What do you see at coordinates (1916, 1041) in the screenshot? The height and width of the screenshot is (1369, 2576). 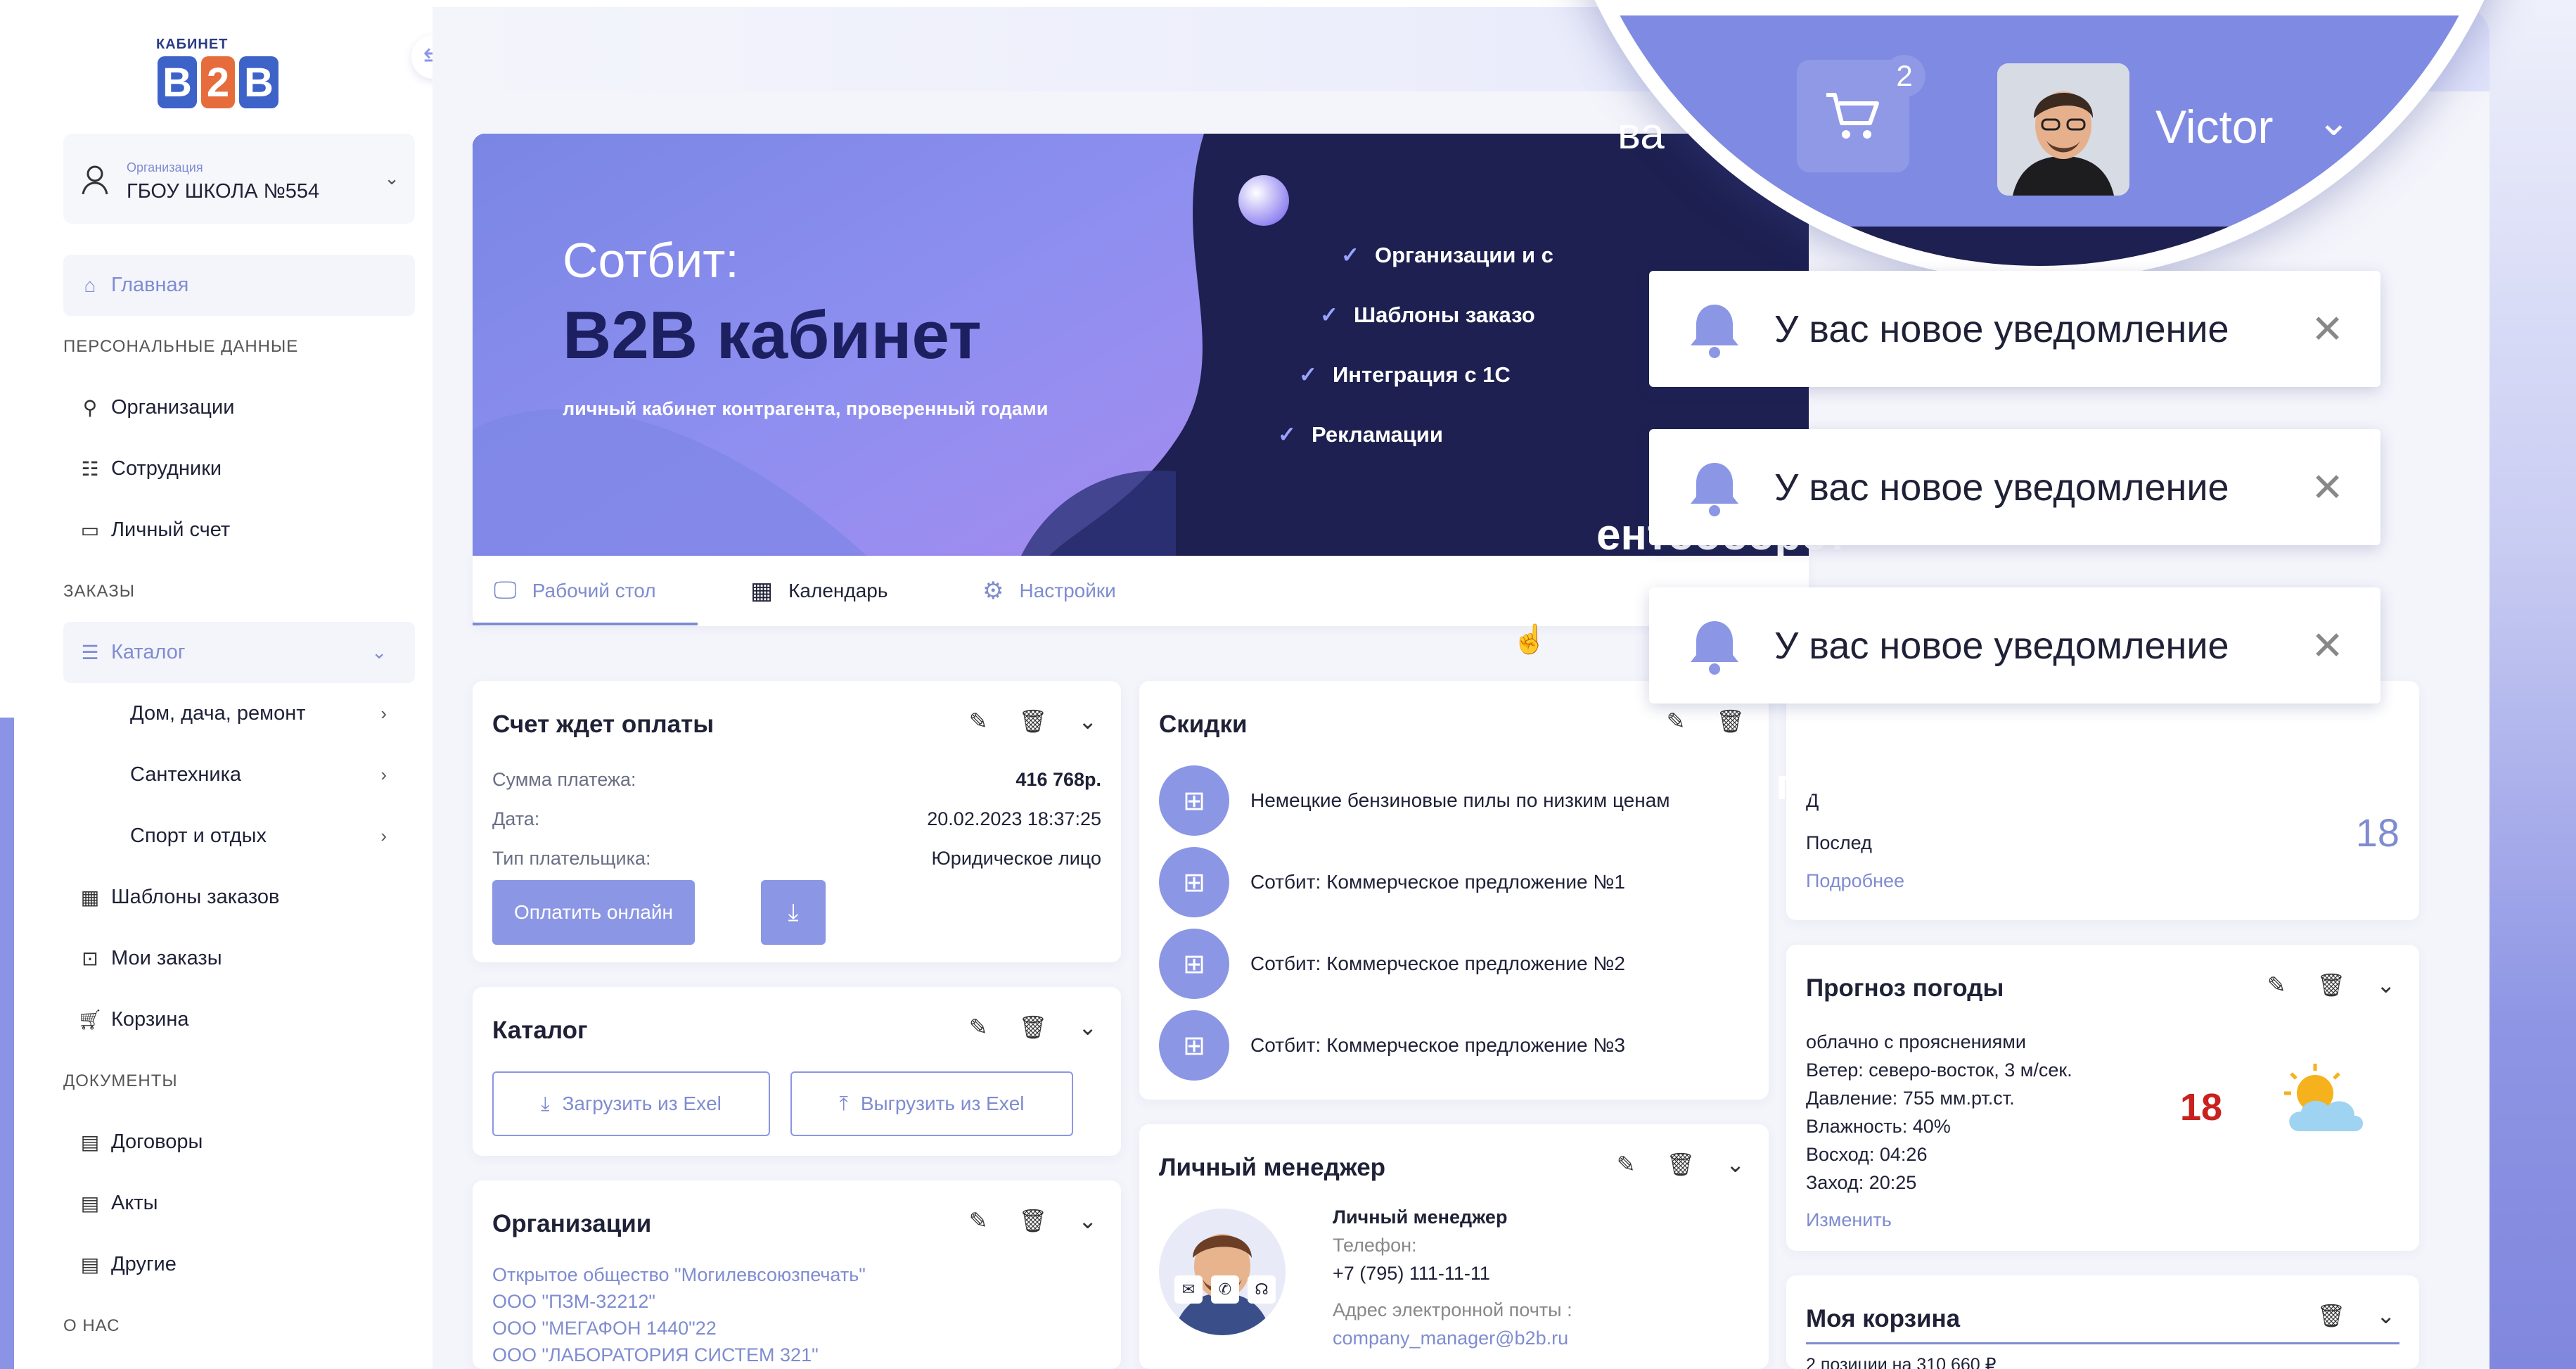 I see `weather-line: облачно с прояснениями` at bounding box center [1916, 1041].